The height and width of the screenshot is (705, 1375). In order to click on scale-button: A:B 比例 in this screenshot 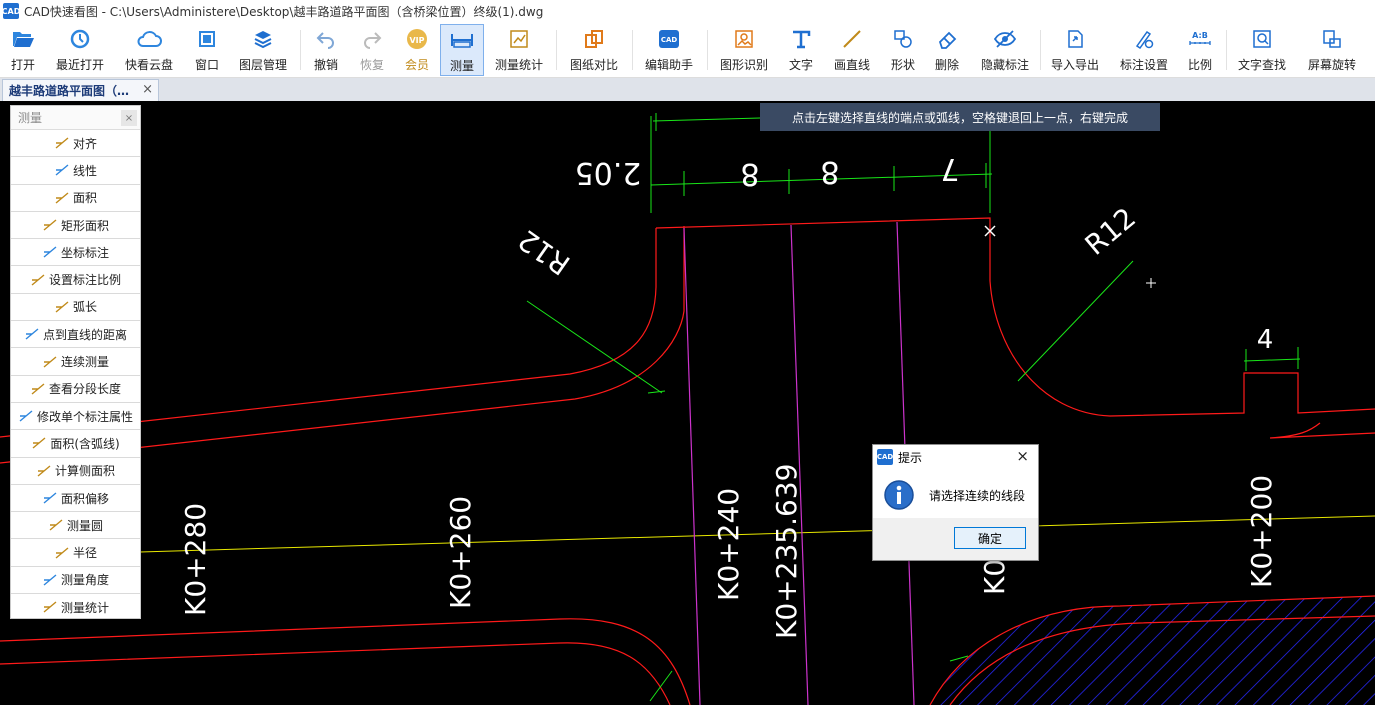, I will do `click(1200, 50)`.